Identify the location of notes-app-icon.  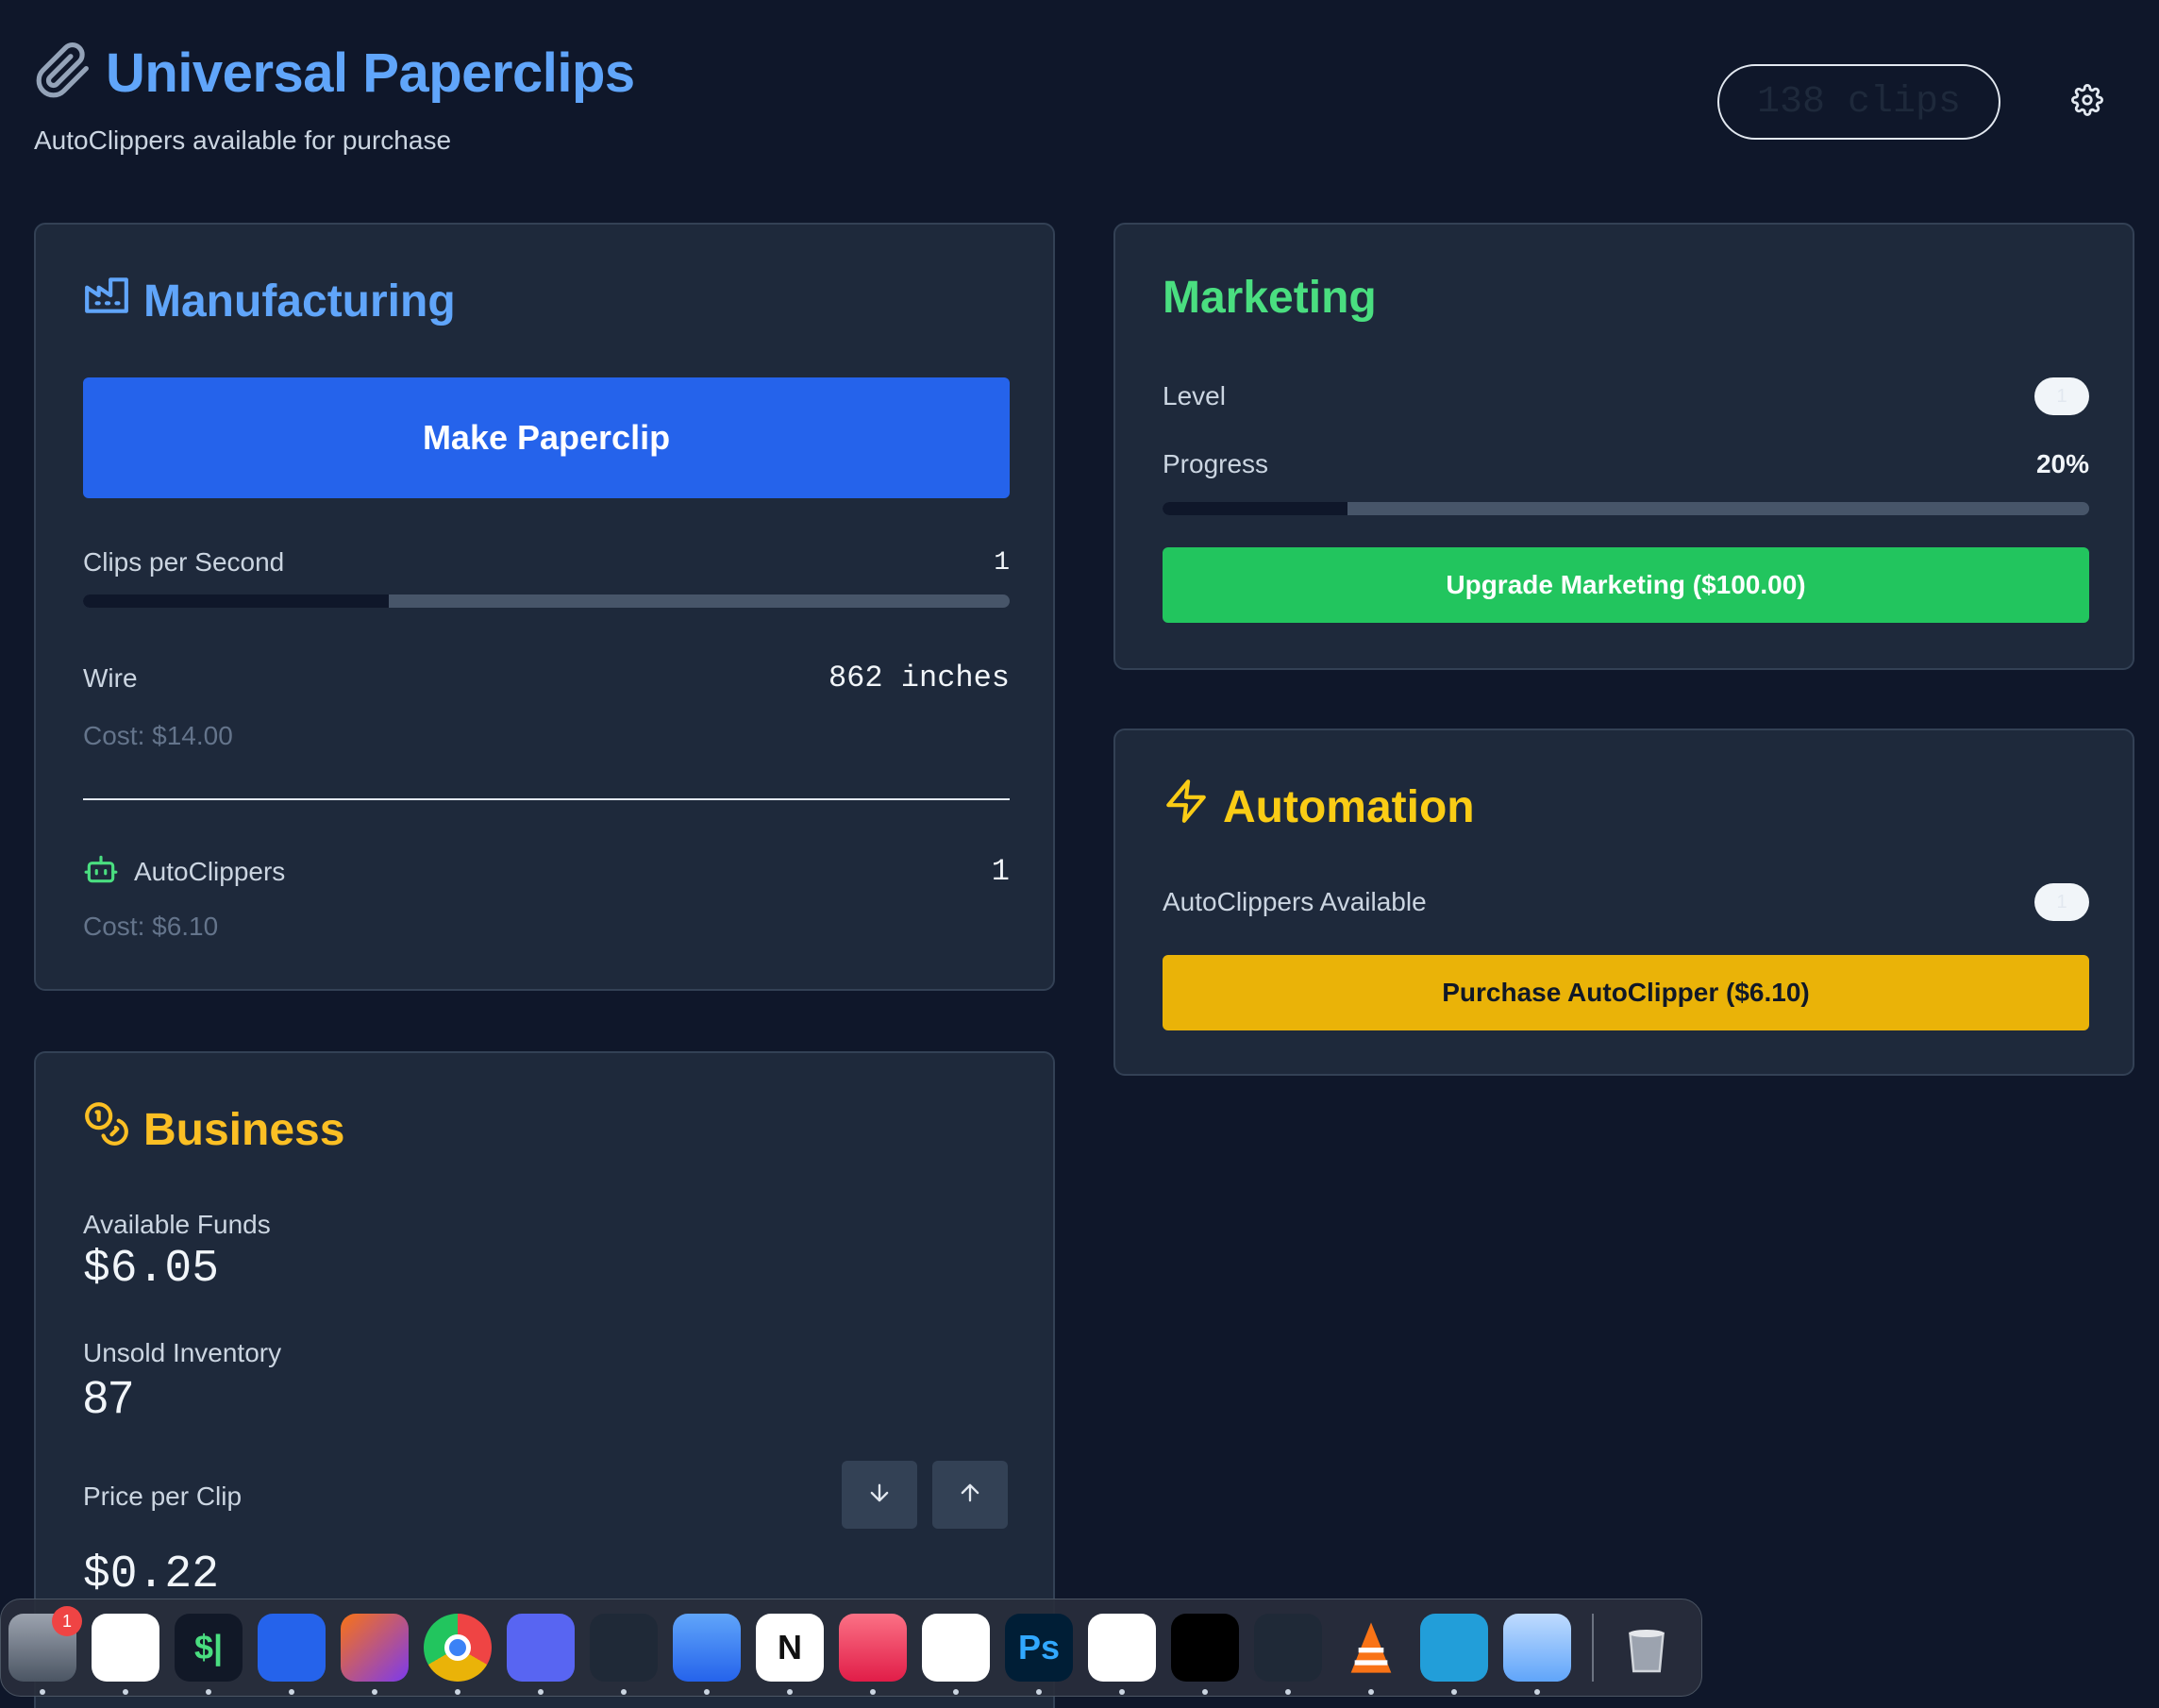
(292, 1654).